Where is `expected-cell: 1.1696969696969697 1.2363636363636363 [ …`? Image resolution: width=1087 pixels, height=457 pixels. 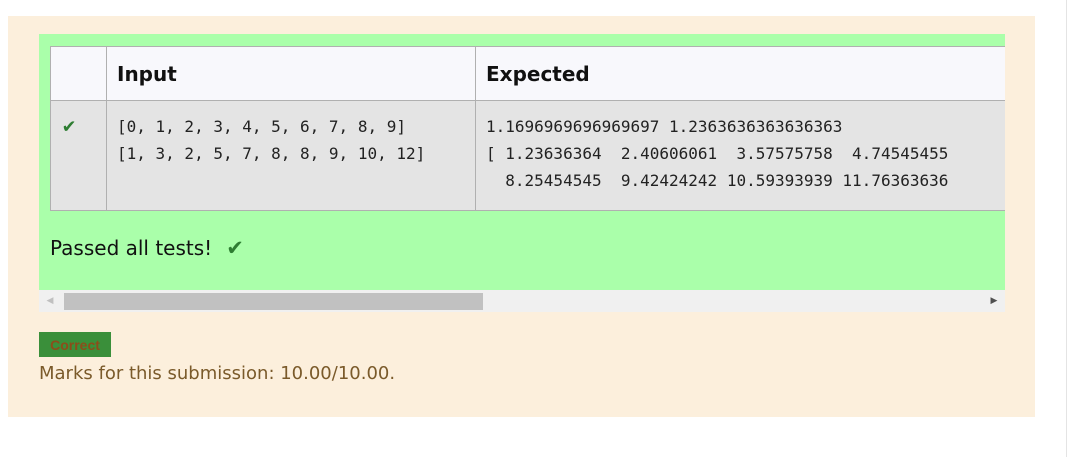
expected-cell: 1.1696969696969697 1.2363636363636363 [ … is located at coordinates (740, 155).